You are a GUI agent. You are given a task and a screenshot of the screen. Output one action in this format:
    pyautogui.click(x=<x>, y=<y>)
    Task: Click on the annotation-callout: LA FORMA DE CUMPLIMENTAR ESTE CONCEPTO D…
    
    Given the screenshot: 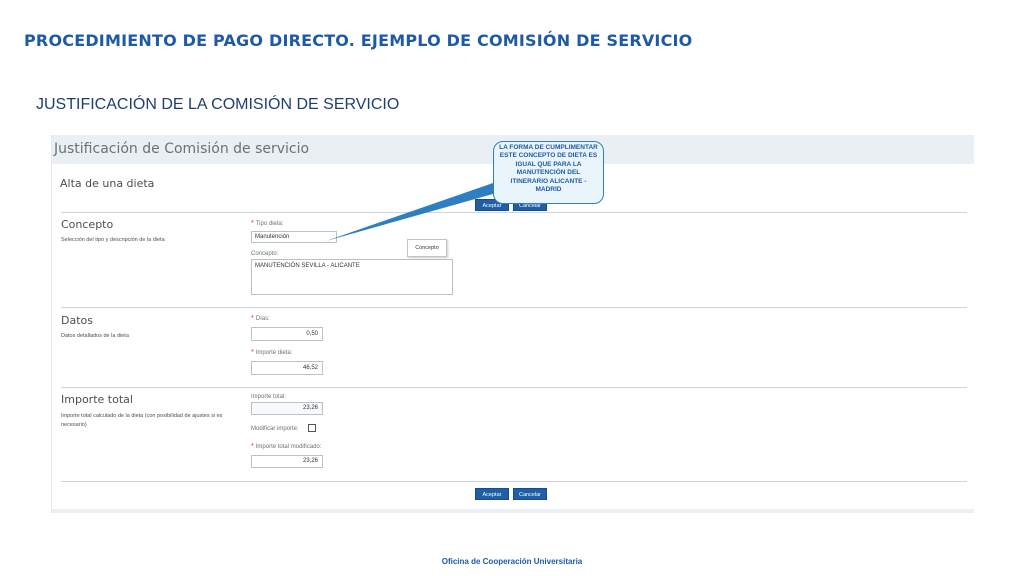 What is the action you would take?
    pyautogui.click(x=548, y=172)
    